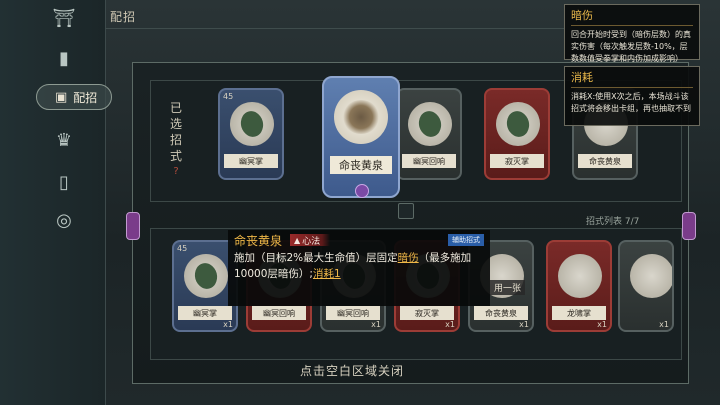  I want to click on flame-icon: ▲, so click(297, 240).